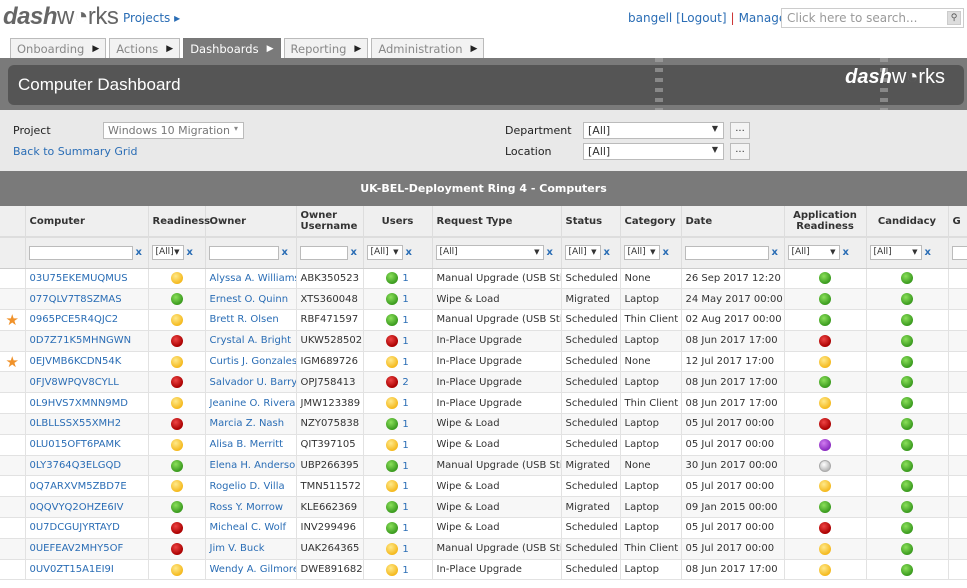 The image size is (967, 588). What do you see at coordinates (405, 382) in the screenshot?
I see `users-count-link: 2` at bounding box center [405, 382].